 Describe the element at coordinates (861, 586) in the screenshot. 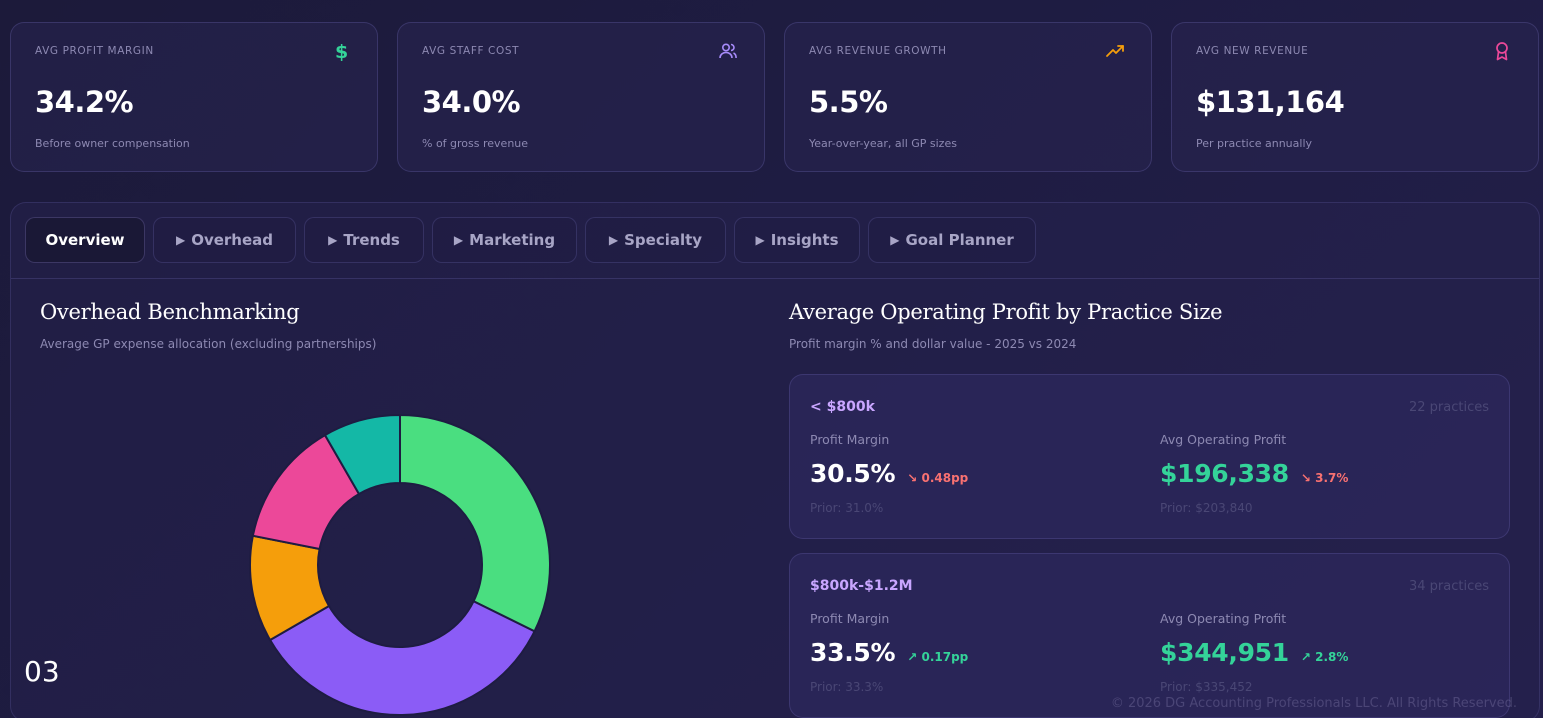

I see `practice-size-name: $800k-$1.2M` at that location.